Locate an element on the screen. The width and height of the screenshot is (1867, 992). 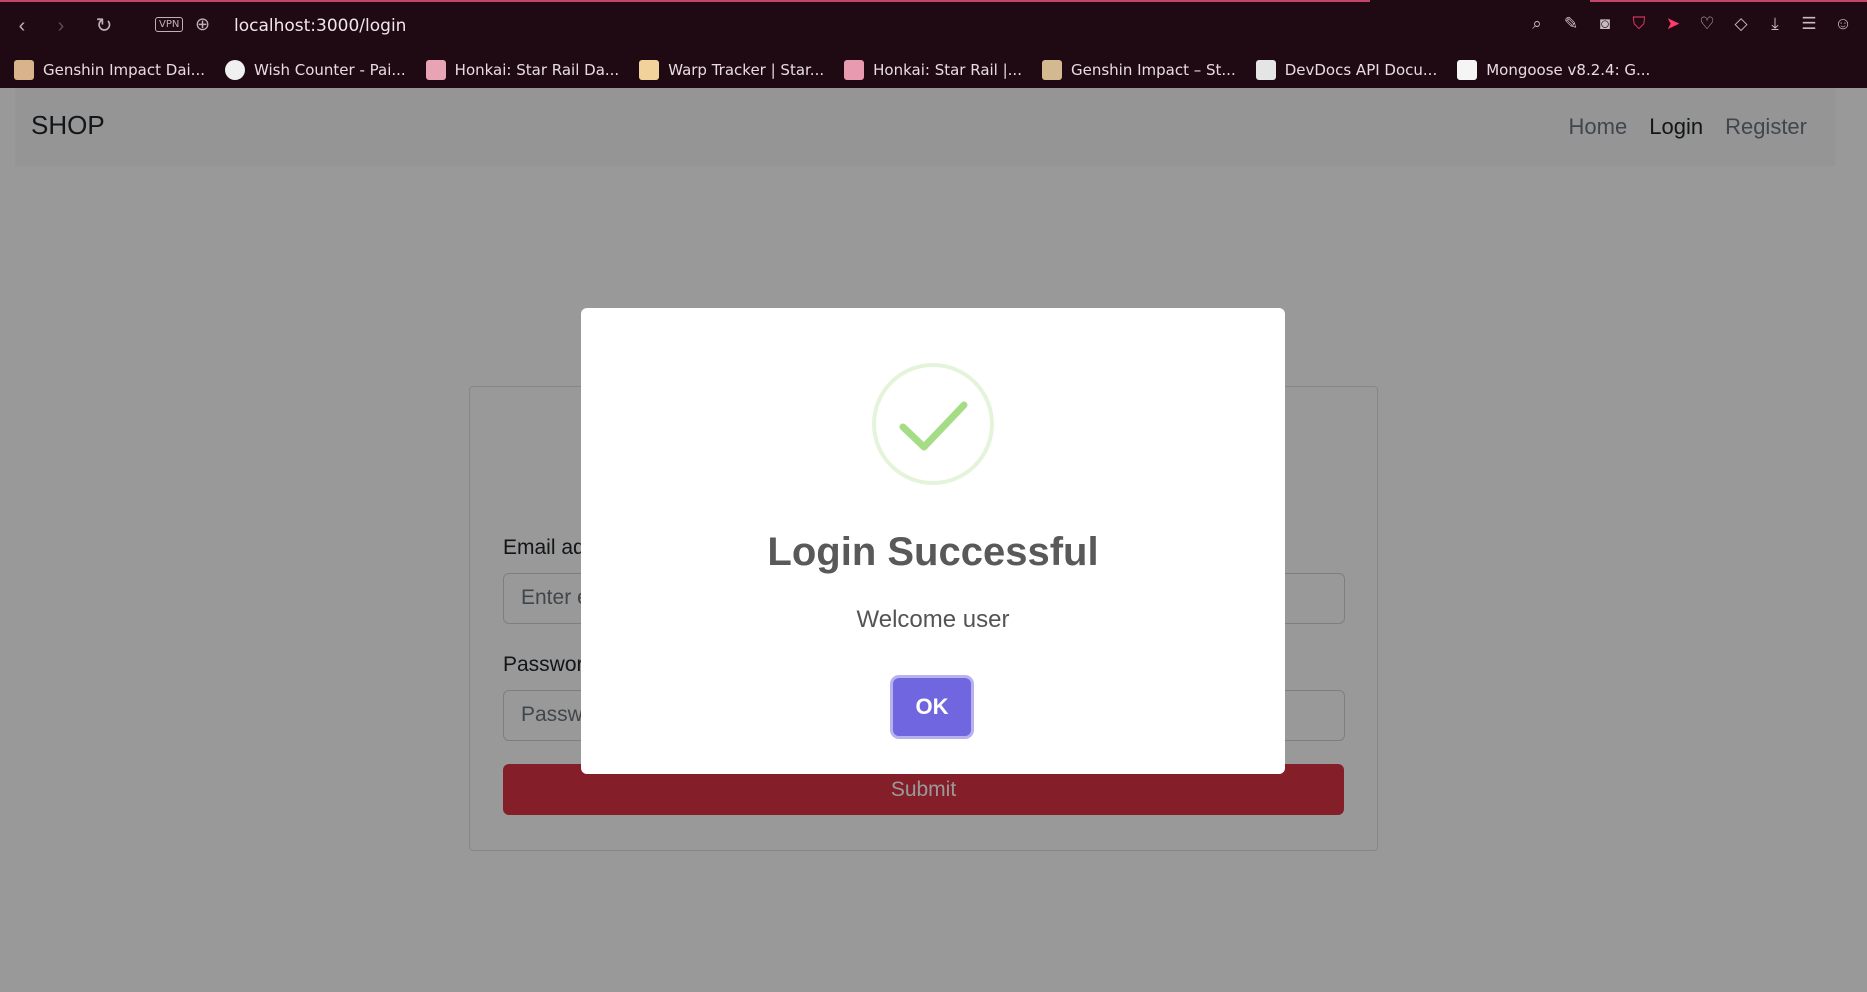
download-icon: ⤓ is located at coordinates (1775, 24).